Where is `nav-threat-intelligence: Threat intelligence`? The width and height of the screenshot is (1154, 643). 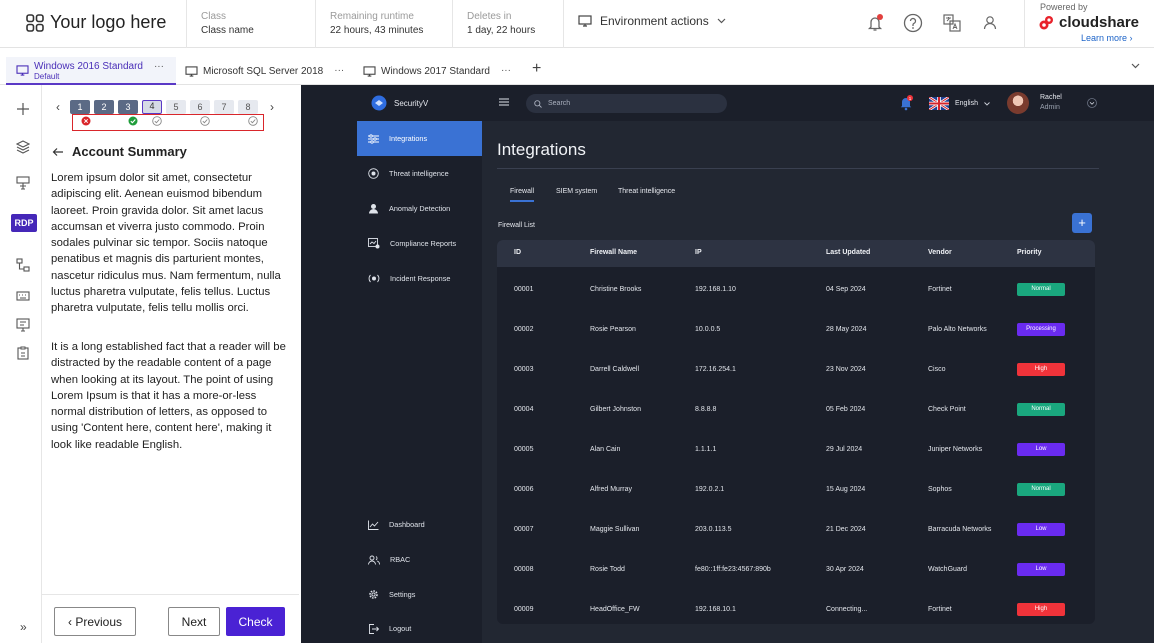 nav-threat-intelligence: Threat intelligence is located at coordinates (419, 173).